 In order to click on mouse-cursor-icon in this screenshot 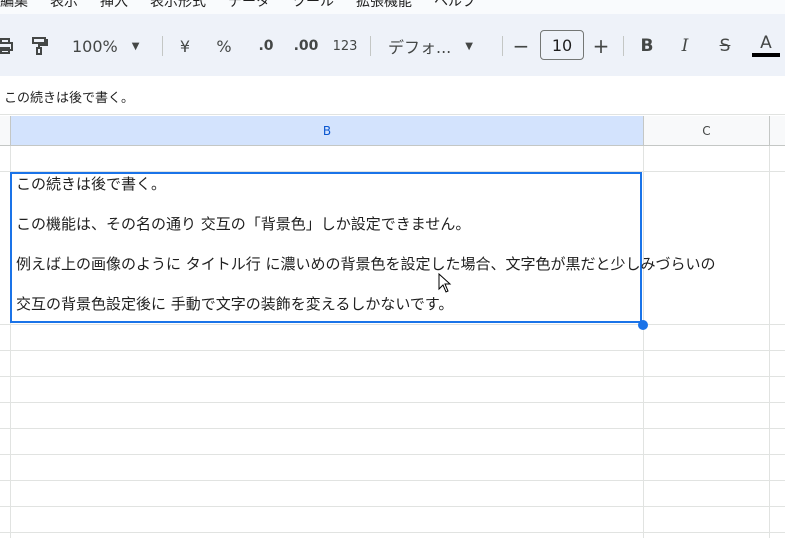, I will do `click(445, 284)`.